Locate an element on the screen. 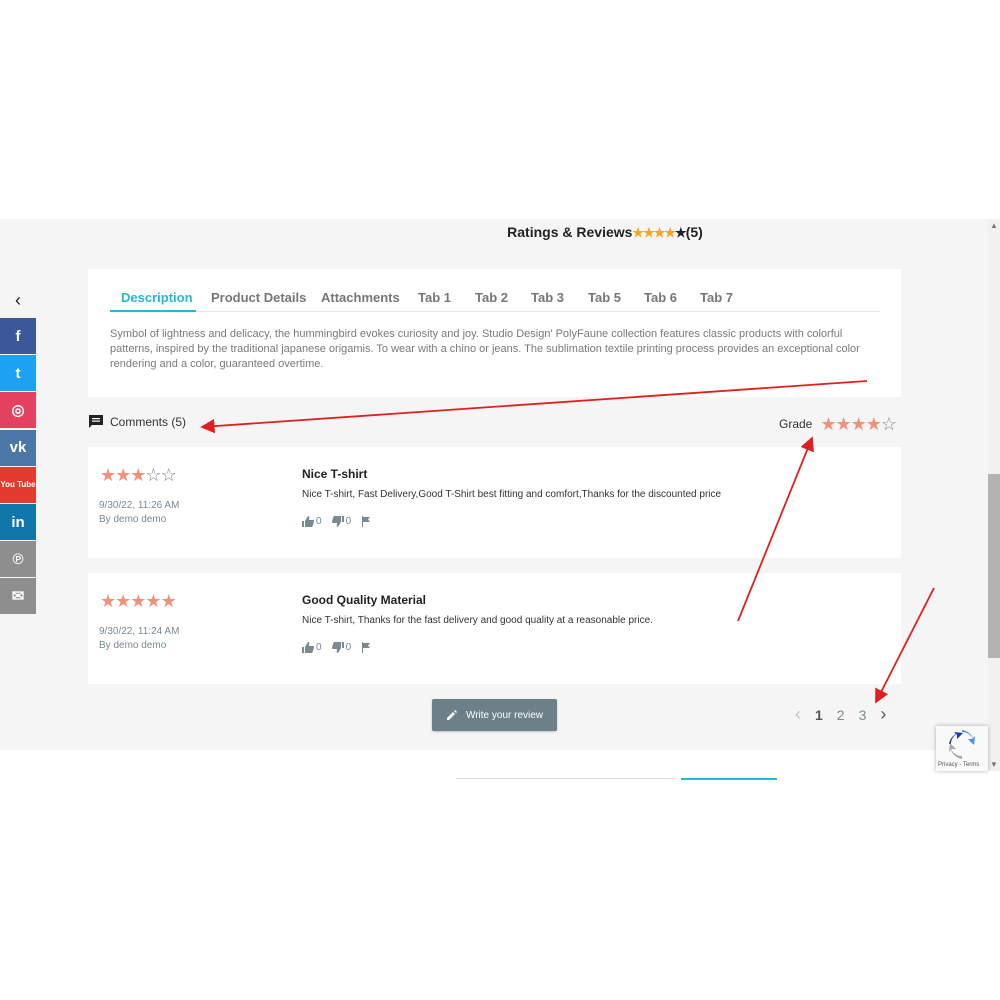  arrow-to-pagination is located at coordinates (905, 645).